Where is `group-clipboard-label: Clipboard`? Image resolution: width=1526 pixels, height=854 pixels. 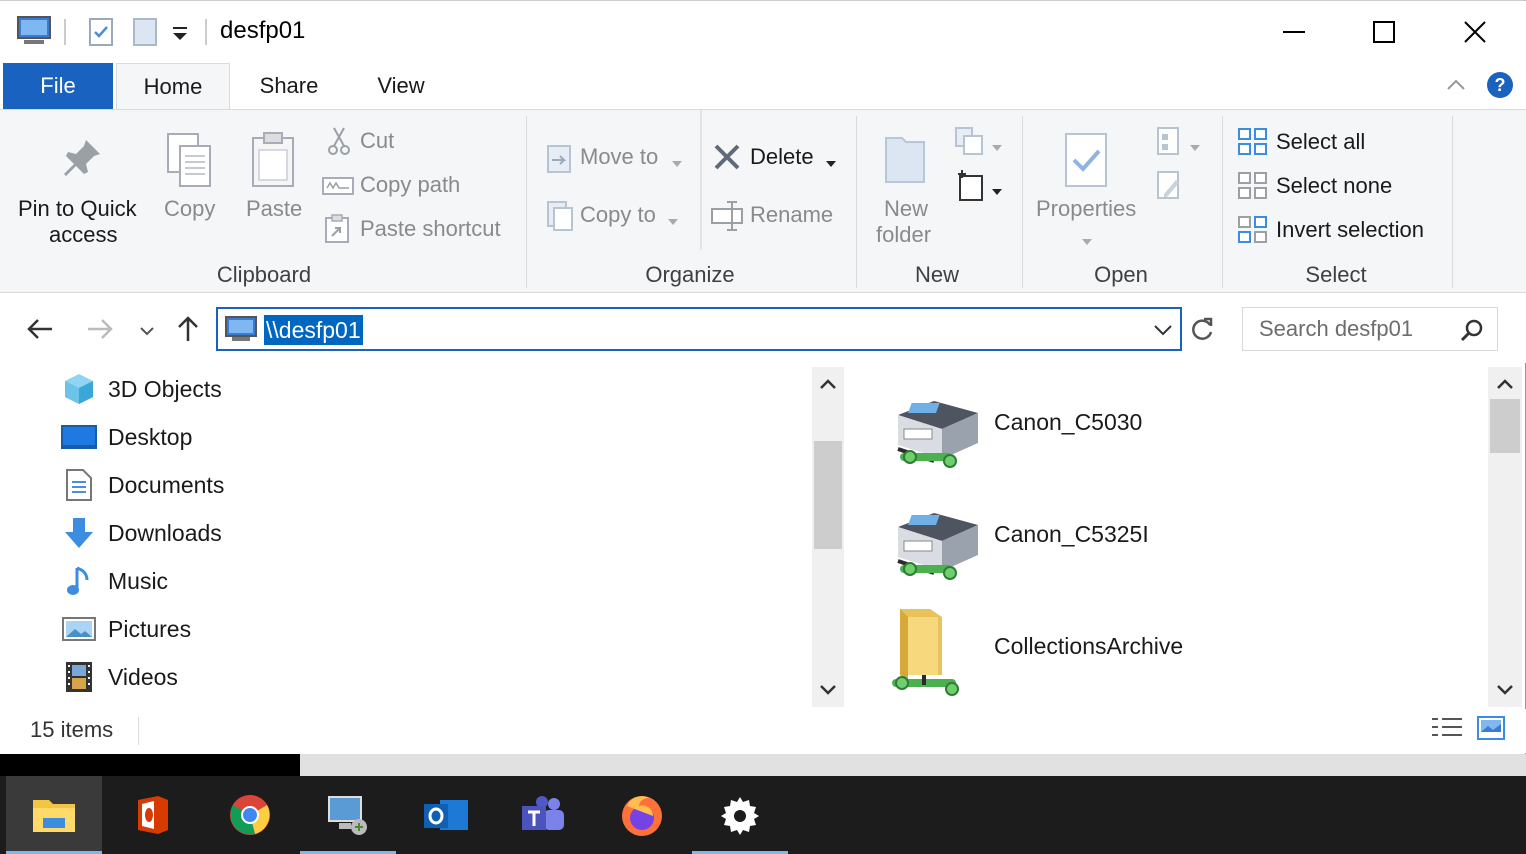 group-clipboard-label: Clipboard is located at coordinates (264, 274).